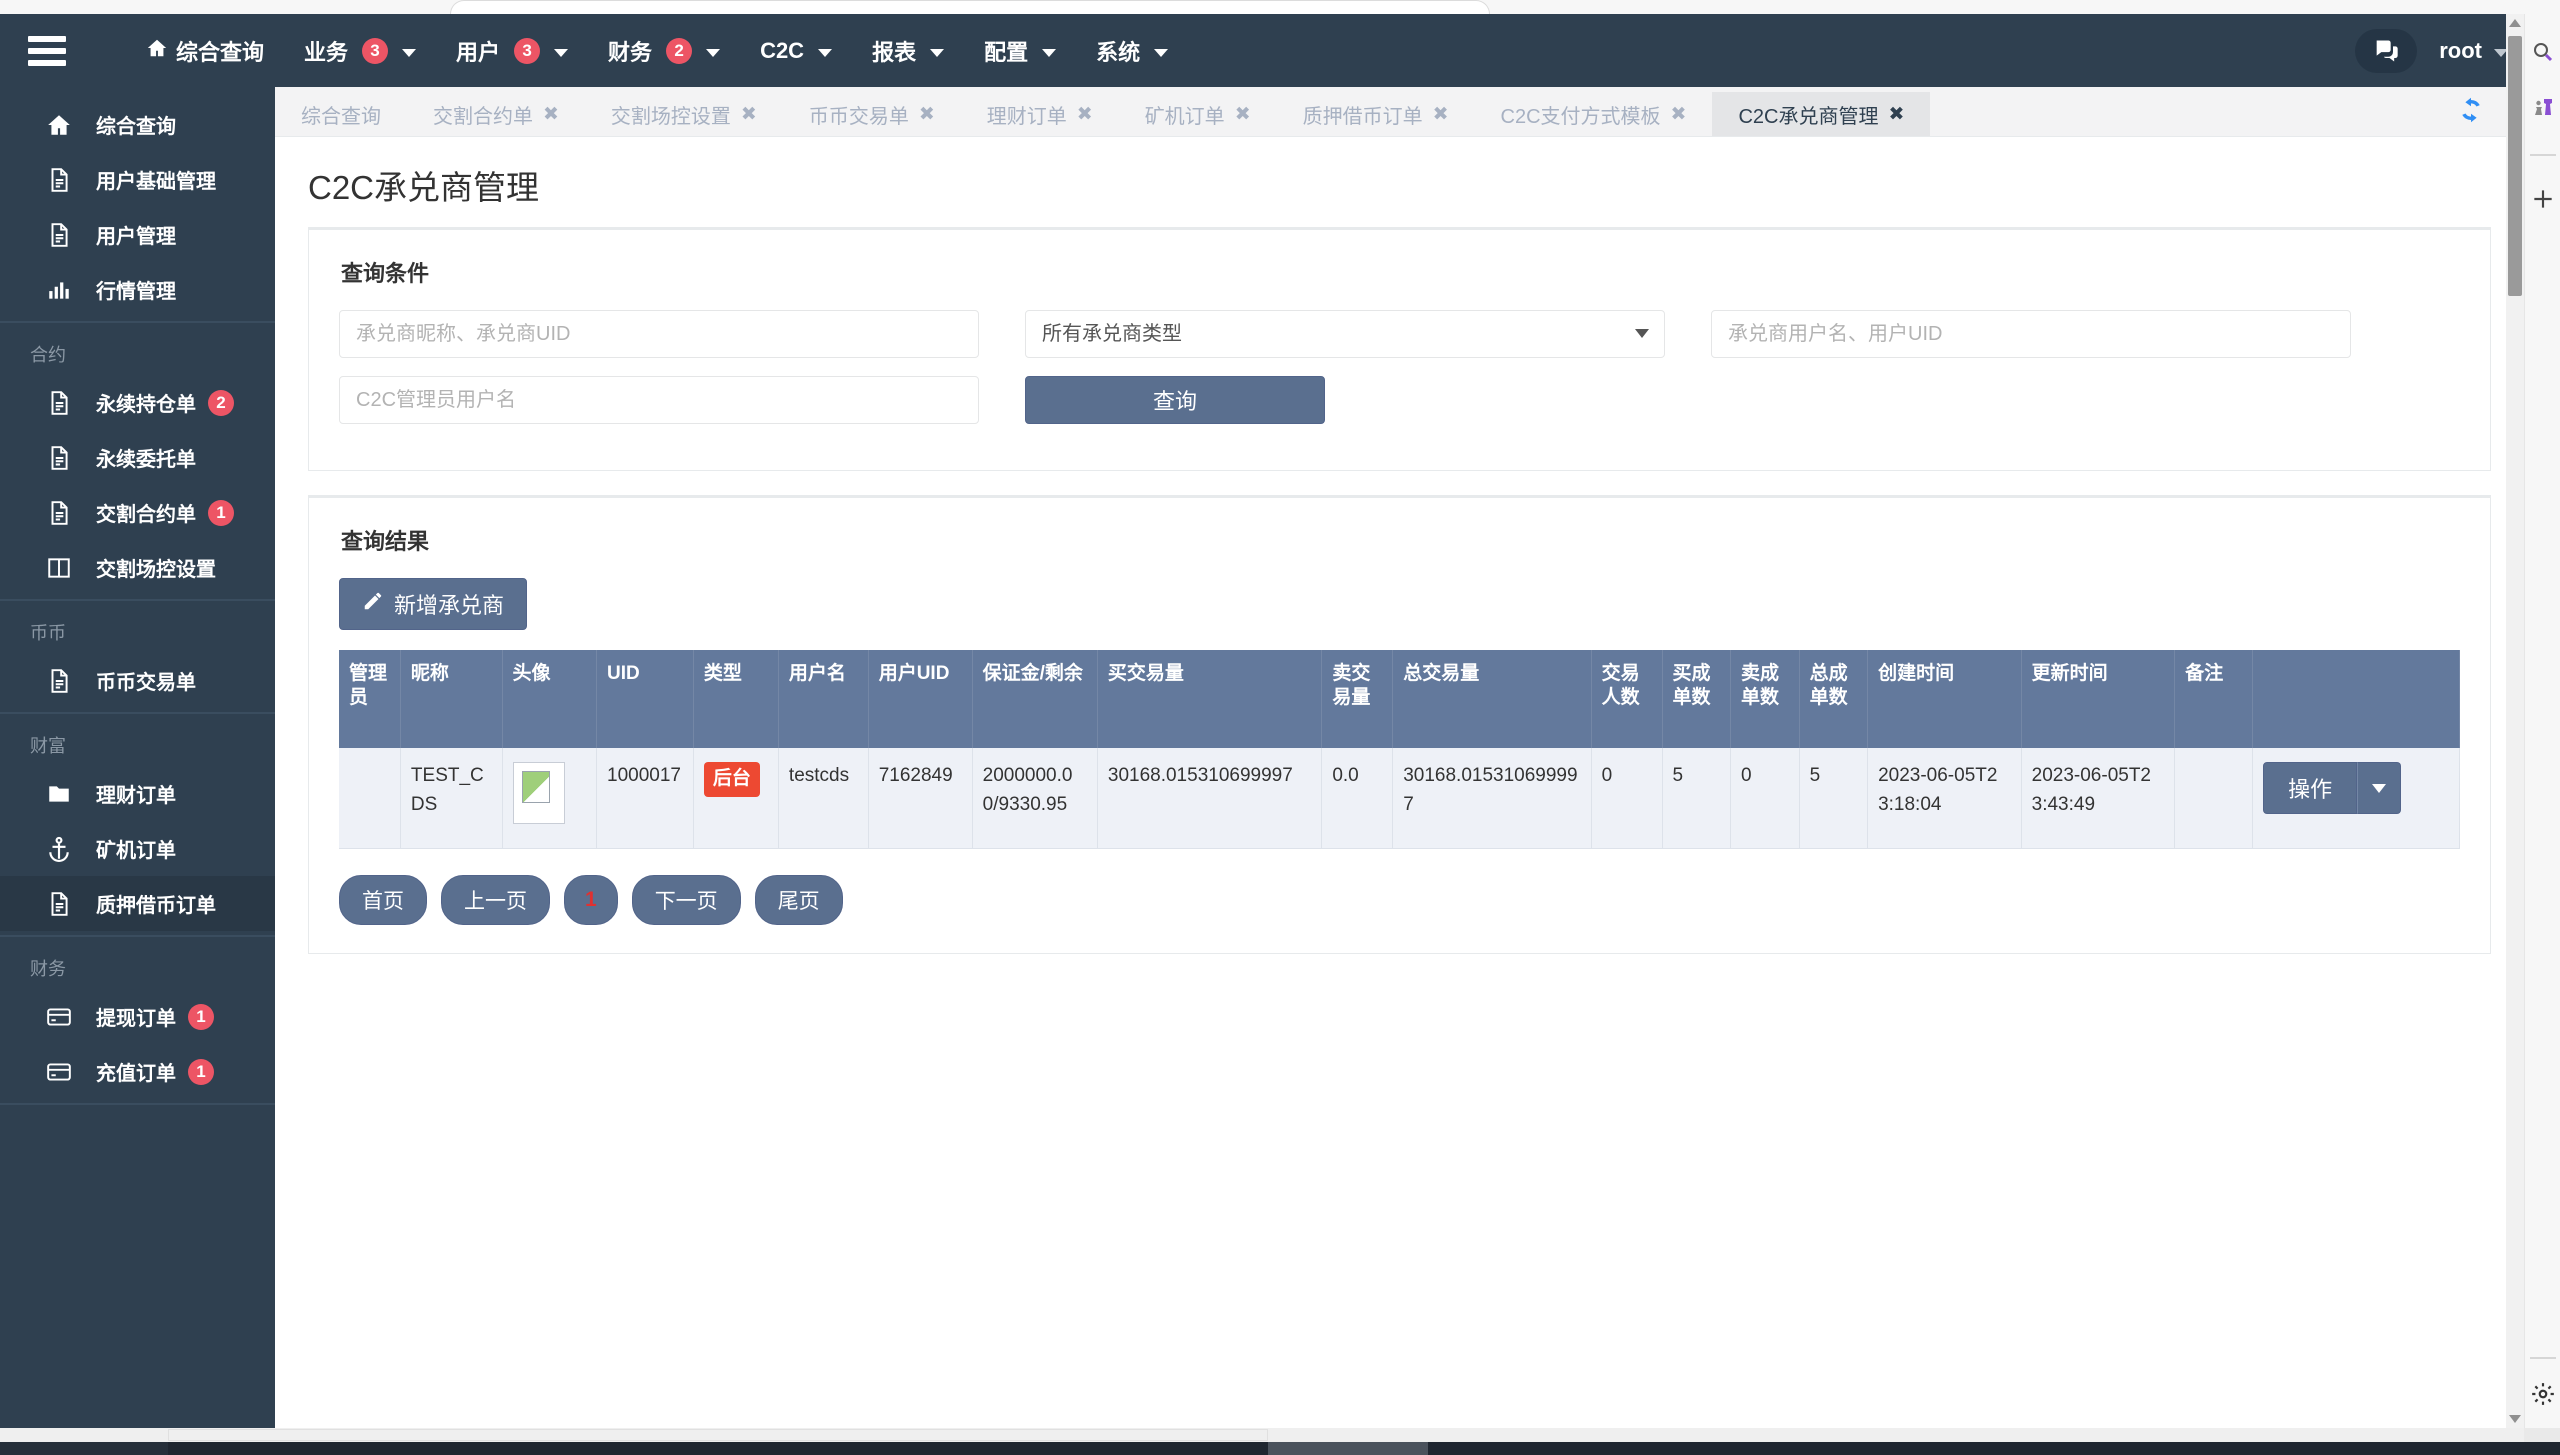 Image resolution: width=2560 pixels, height=1455 pixels. What do you see at coordinates (1345, 334) in the screenshot?
I see `merchant-type-select: 所有承兑商类型` at bounding box center [1345, 334].